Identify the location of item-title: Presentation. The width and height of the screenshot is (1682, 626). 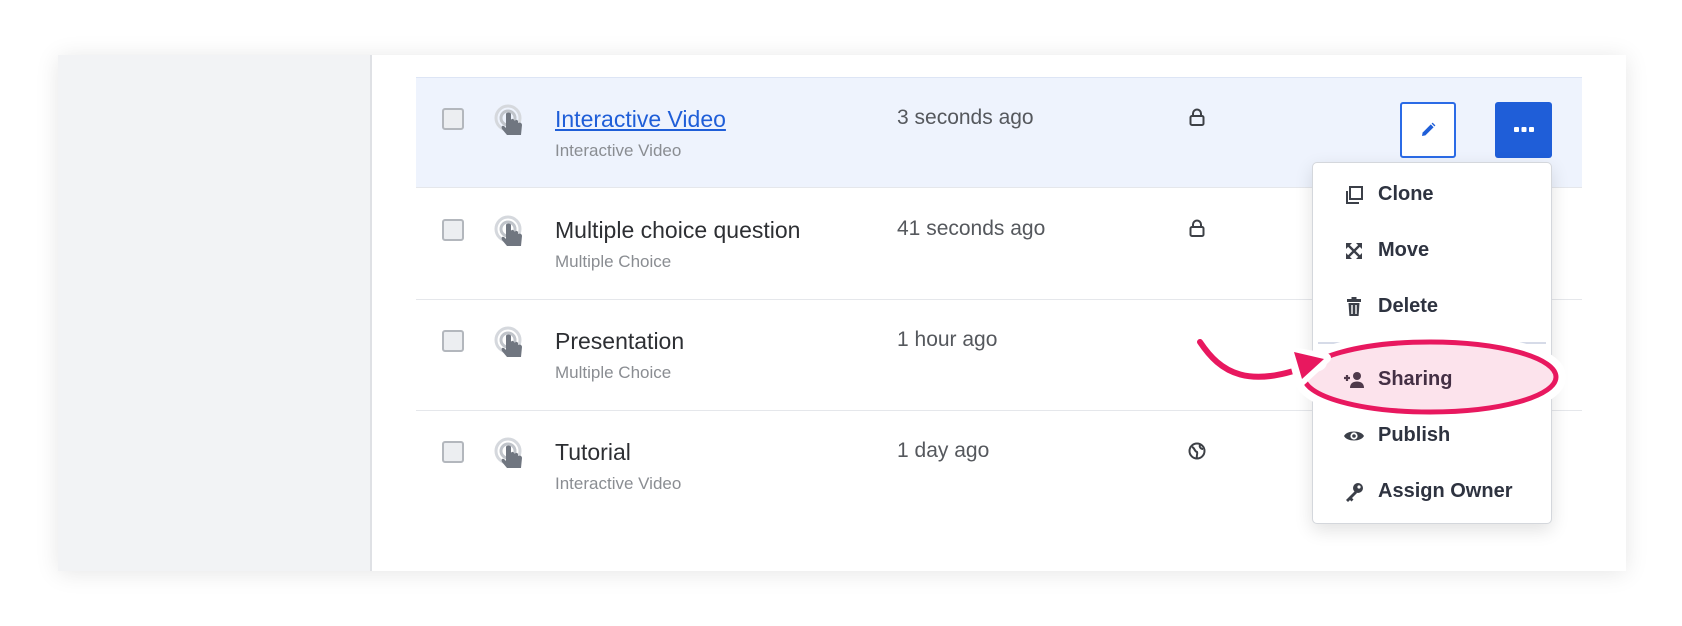
(619, 341).